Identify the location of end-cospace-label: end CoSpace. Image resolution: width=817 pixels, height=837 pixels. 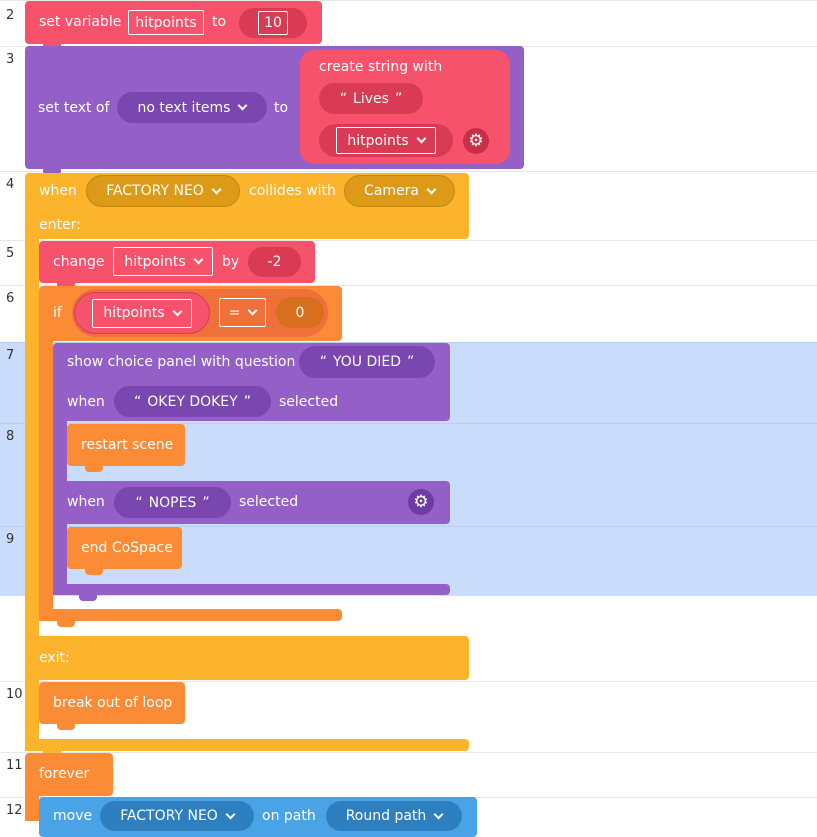
(127, 548).